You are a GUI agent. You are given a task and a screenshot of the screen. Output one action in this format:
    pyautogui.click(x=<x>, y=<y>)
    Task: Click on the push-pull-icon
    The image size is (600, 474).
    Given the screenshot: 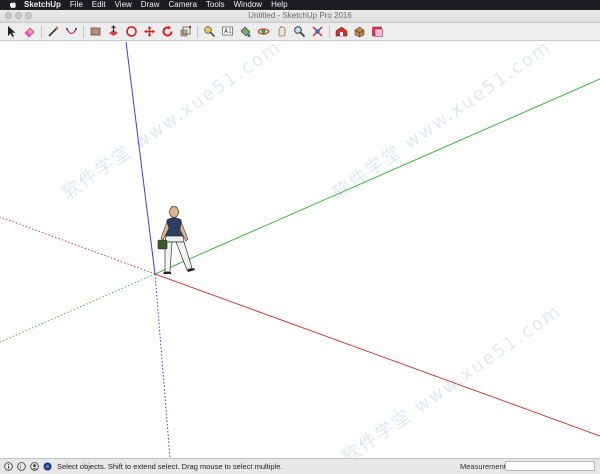 What is the action you would take?
    pyautogui.click(x=113, y=32)
    